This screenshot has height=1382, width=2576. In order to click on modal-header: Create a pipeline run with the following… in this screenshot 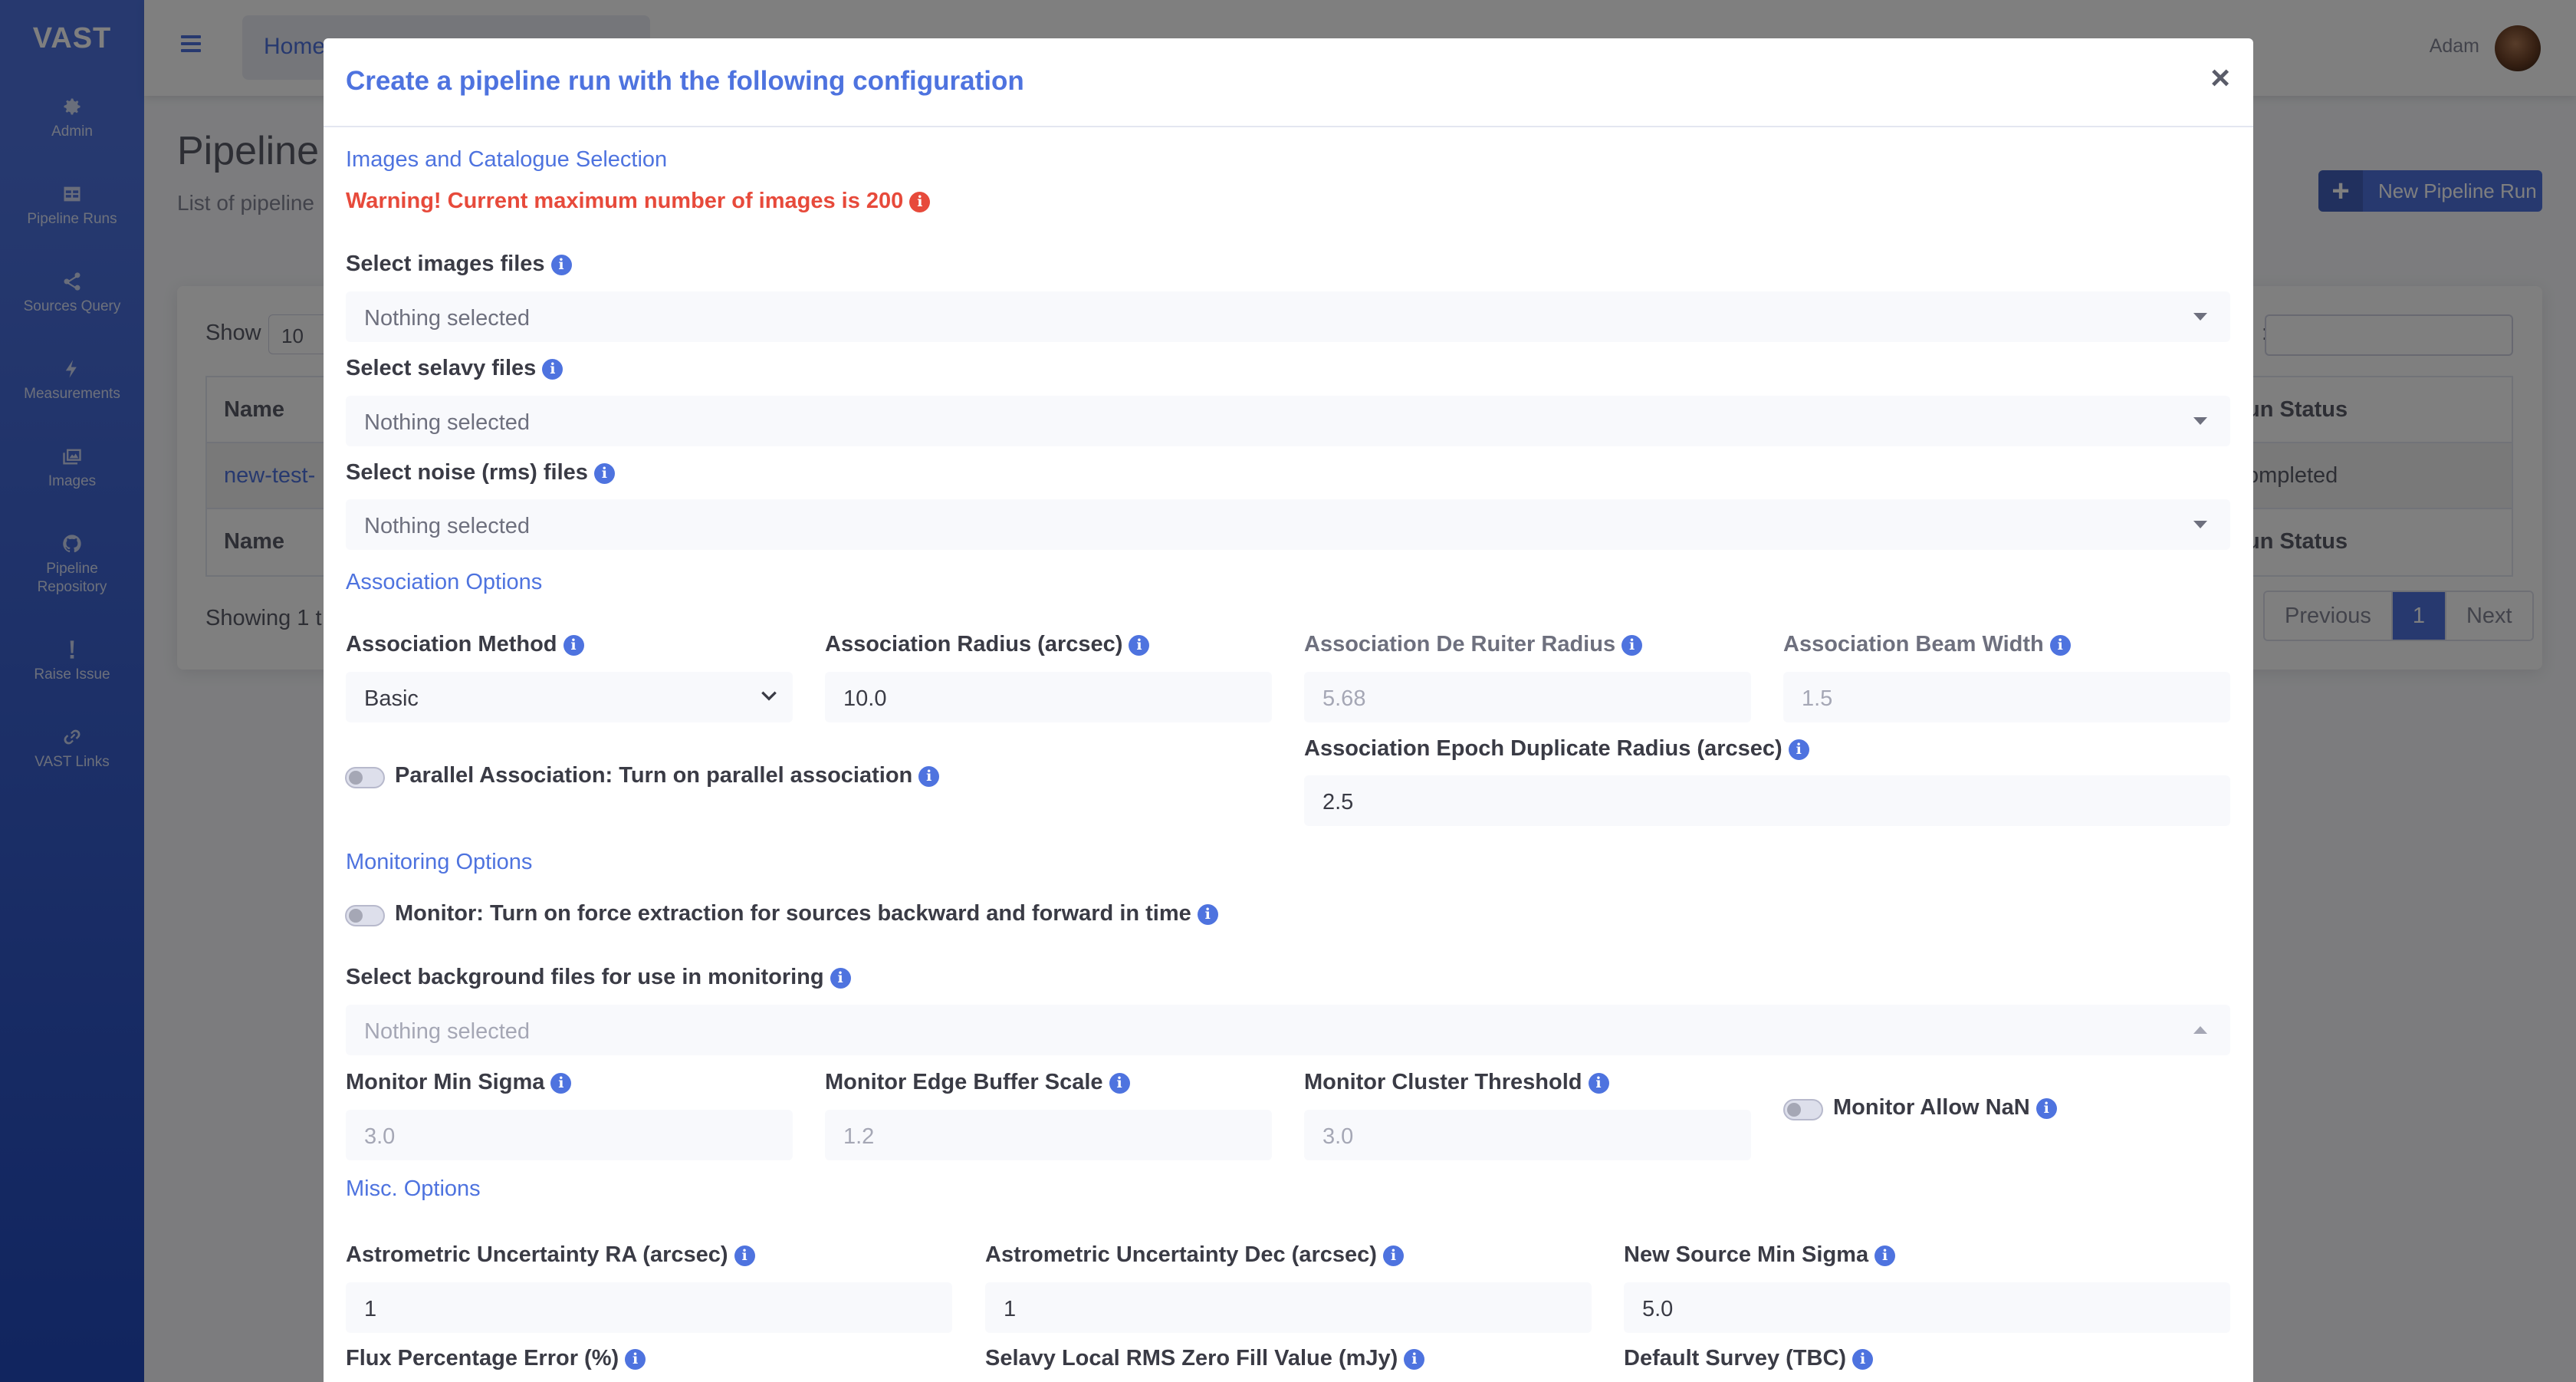, I will do `click(1288, 82)`.